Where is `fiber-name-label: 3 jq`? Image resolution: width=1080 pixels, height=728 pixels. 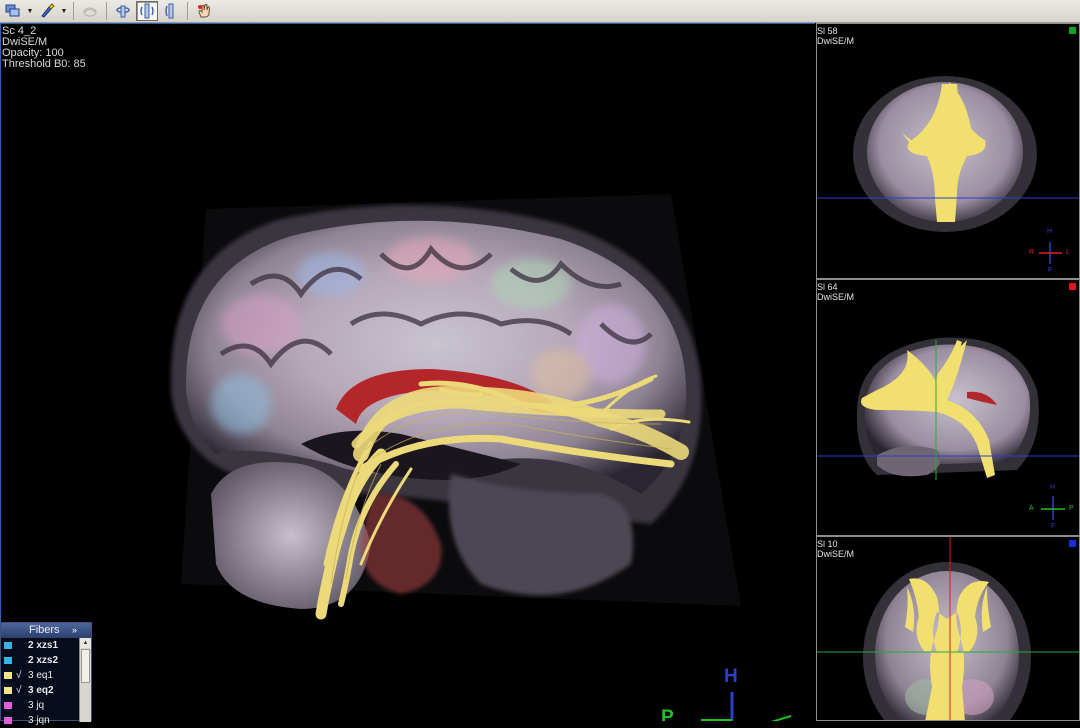
fiber-name-label: 3 jq is located at coordinates (36, 705).